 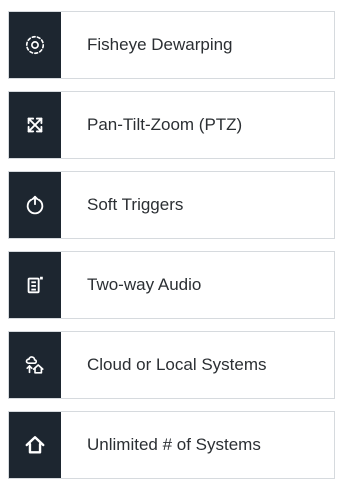 I want to click on feature-label: Unlimited # of Systems, so click(x=174, y=444).